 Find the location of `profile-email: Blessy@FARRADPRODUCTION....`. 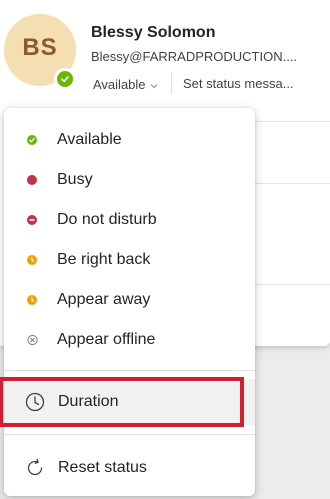

profile-email: Blessy@FARRADPRODUCTION.... is located at coordinates (194, 56).